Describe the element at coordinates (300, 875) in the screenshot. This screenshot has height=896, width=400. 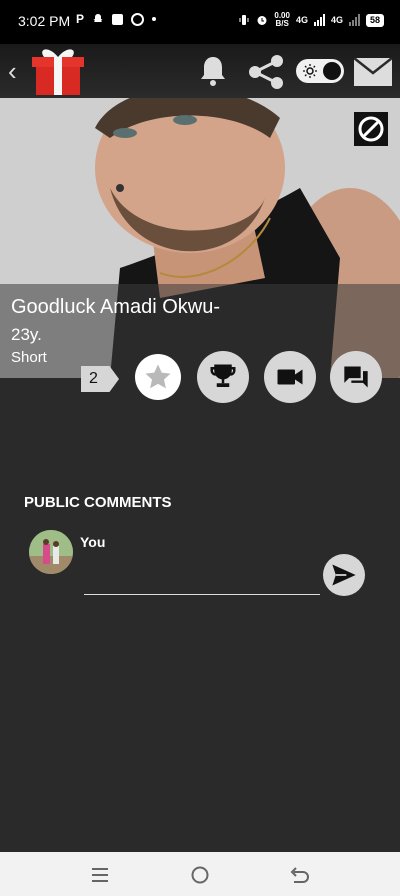
I see `back-icon` at that location.